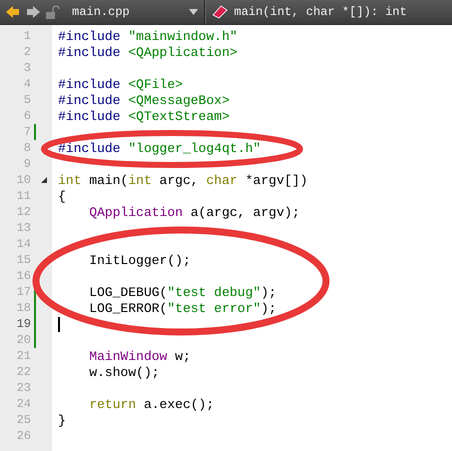 Image resolution: width=452 pixels, height=451 pixels. I want to click on line-number: 26, so click(23, 436).